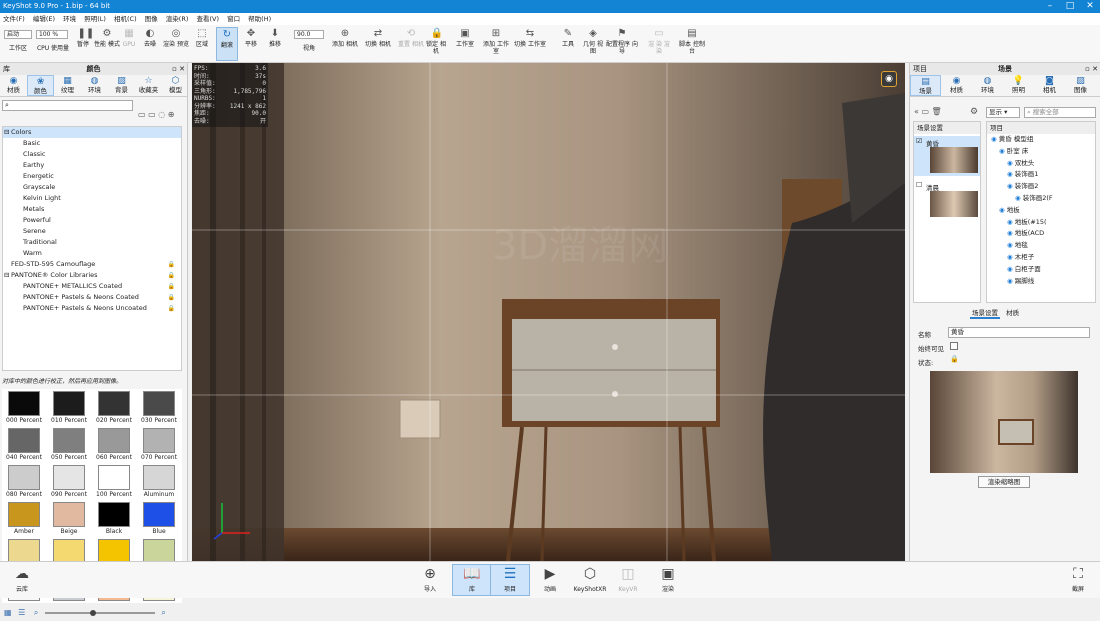 The height and width of the screenshot is (621, 1100). I want to click on tab-environments: ◍ 环境, so click(94, 85).